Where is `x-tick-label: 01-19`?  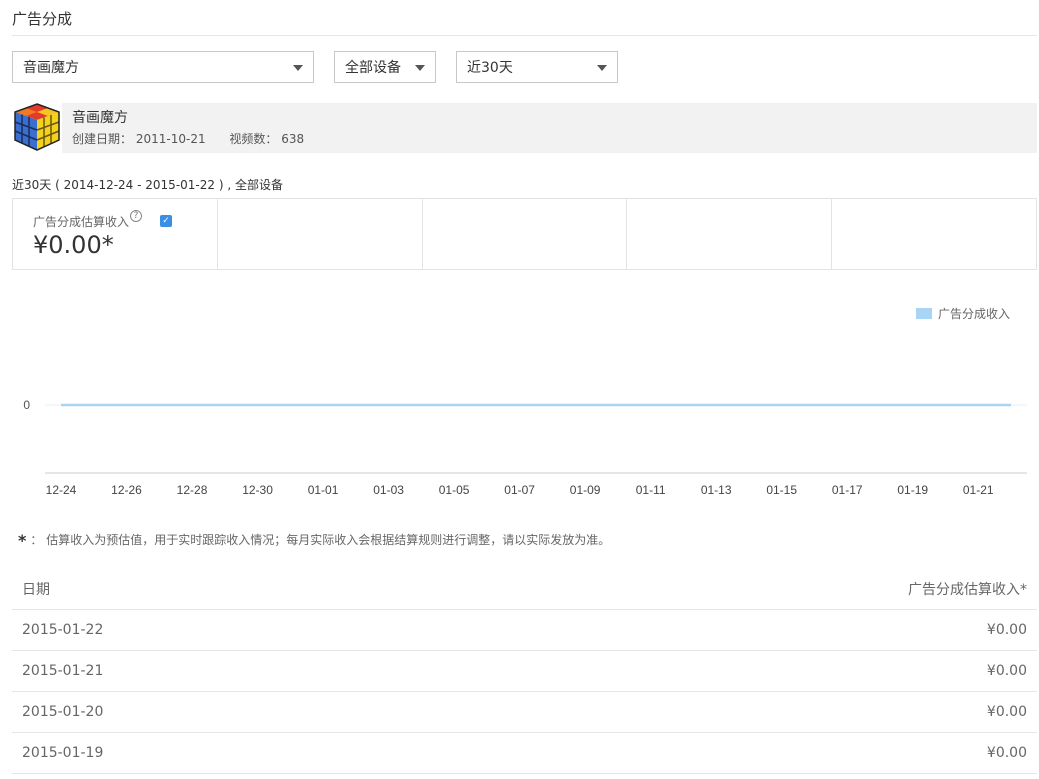 x-tick-label: 01-19 is located at coordinates (912, 490).